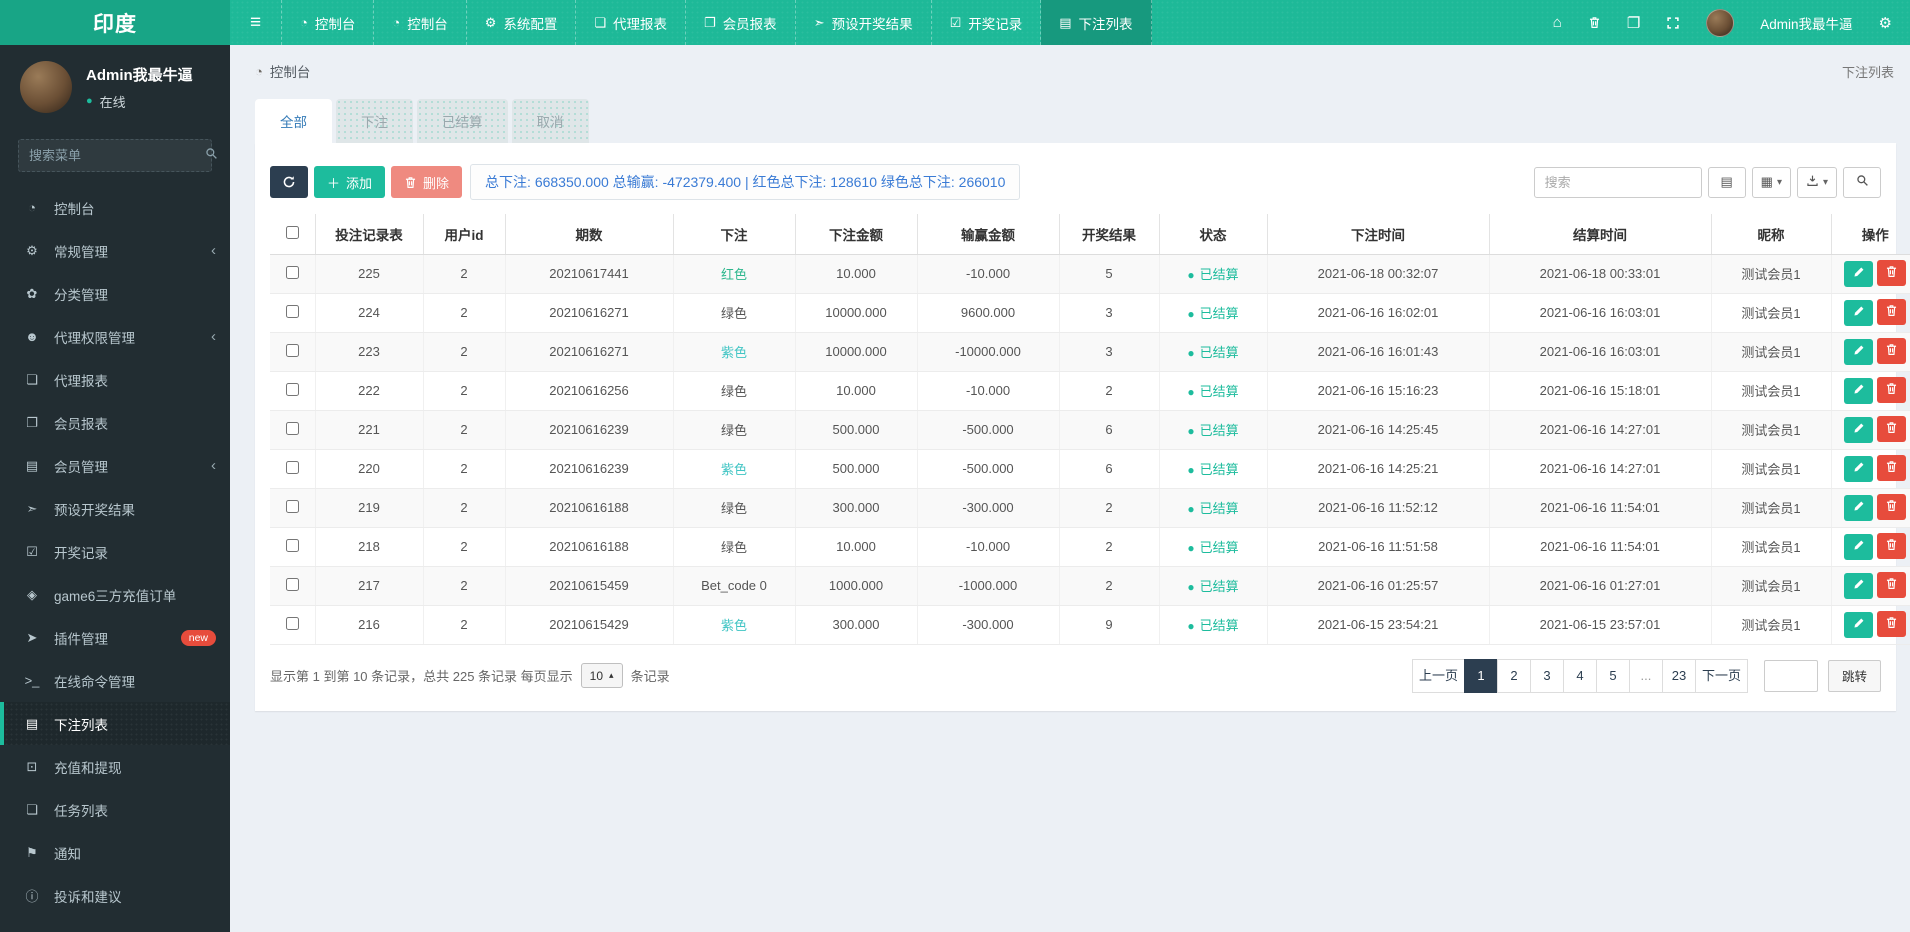 The height and width of the screenshot is (932, 1910). Describe the element at coordinates (427, 182) in the screenshot. I see `delete-button: 删除` at that location.